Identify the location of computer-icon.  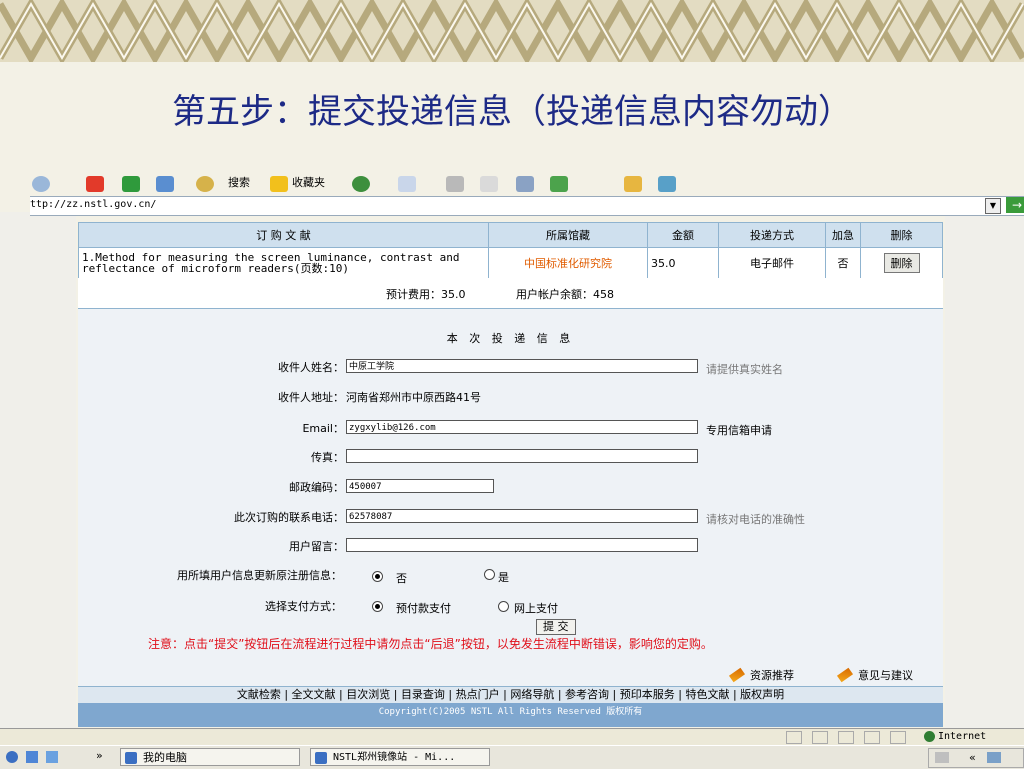
(131, 758).